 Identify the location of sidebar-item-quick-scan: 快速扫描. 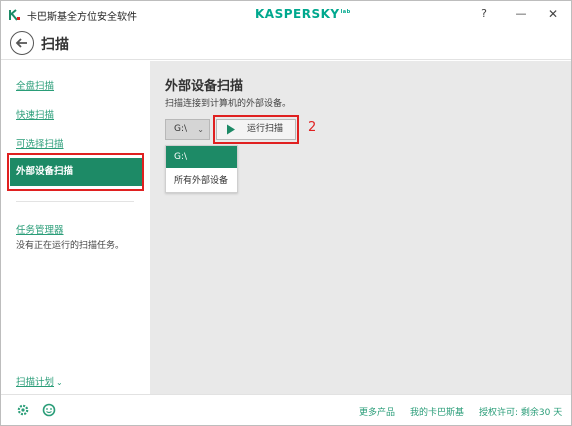
(35, 114).